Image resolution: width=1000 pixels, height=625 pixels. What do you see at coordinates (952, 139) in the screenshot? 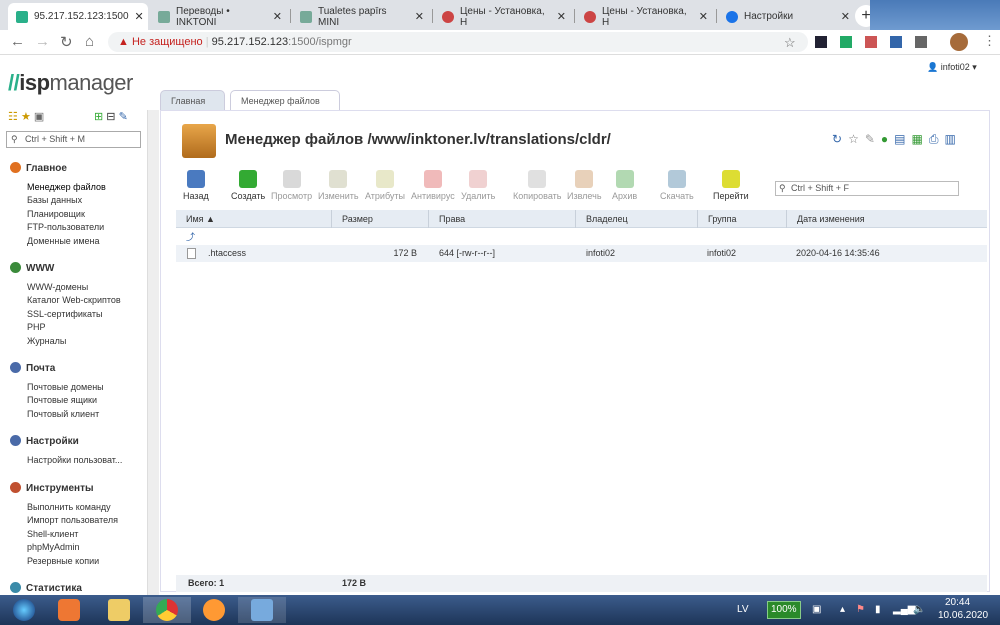
I see `settings-icon: ▥` at bounding box center [952, 139].